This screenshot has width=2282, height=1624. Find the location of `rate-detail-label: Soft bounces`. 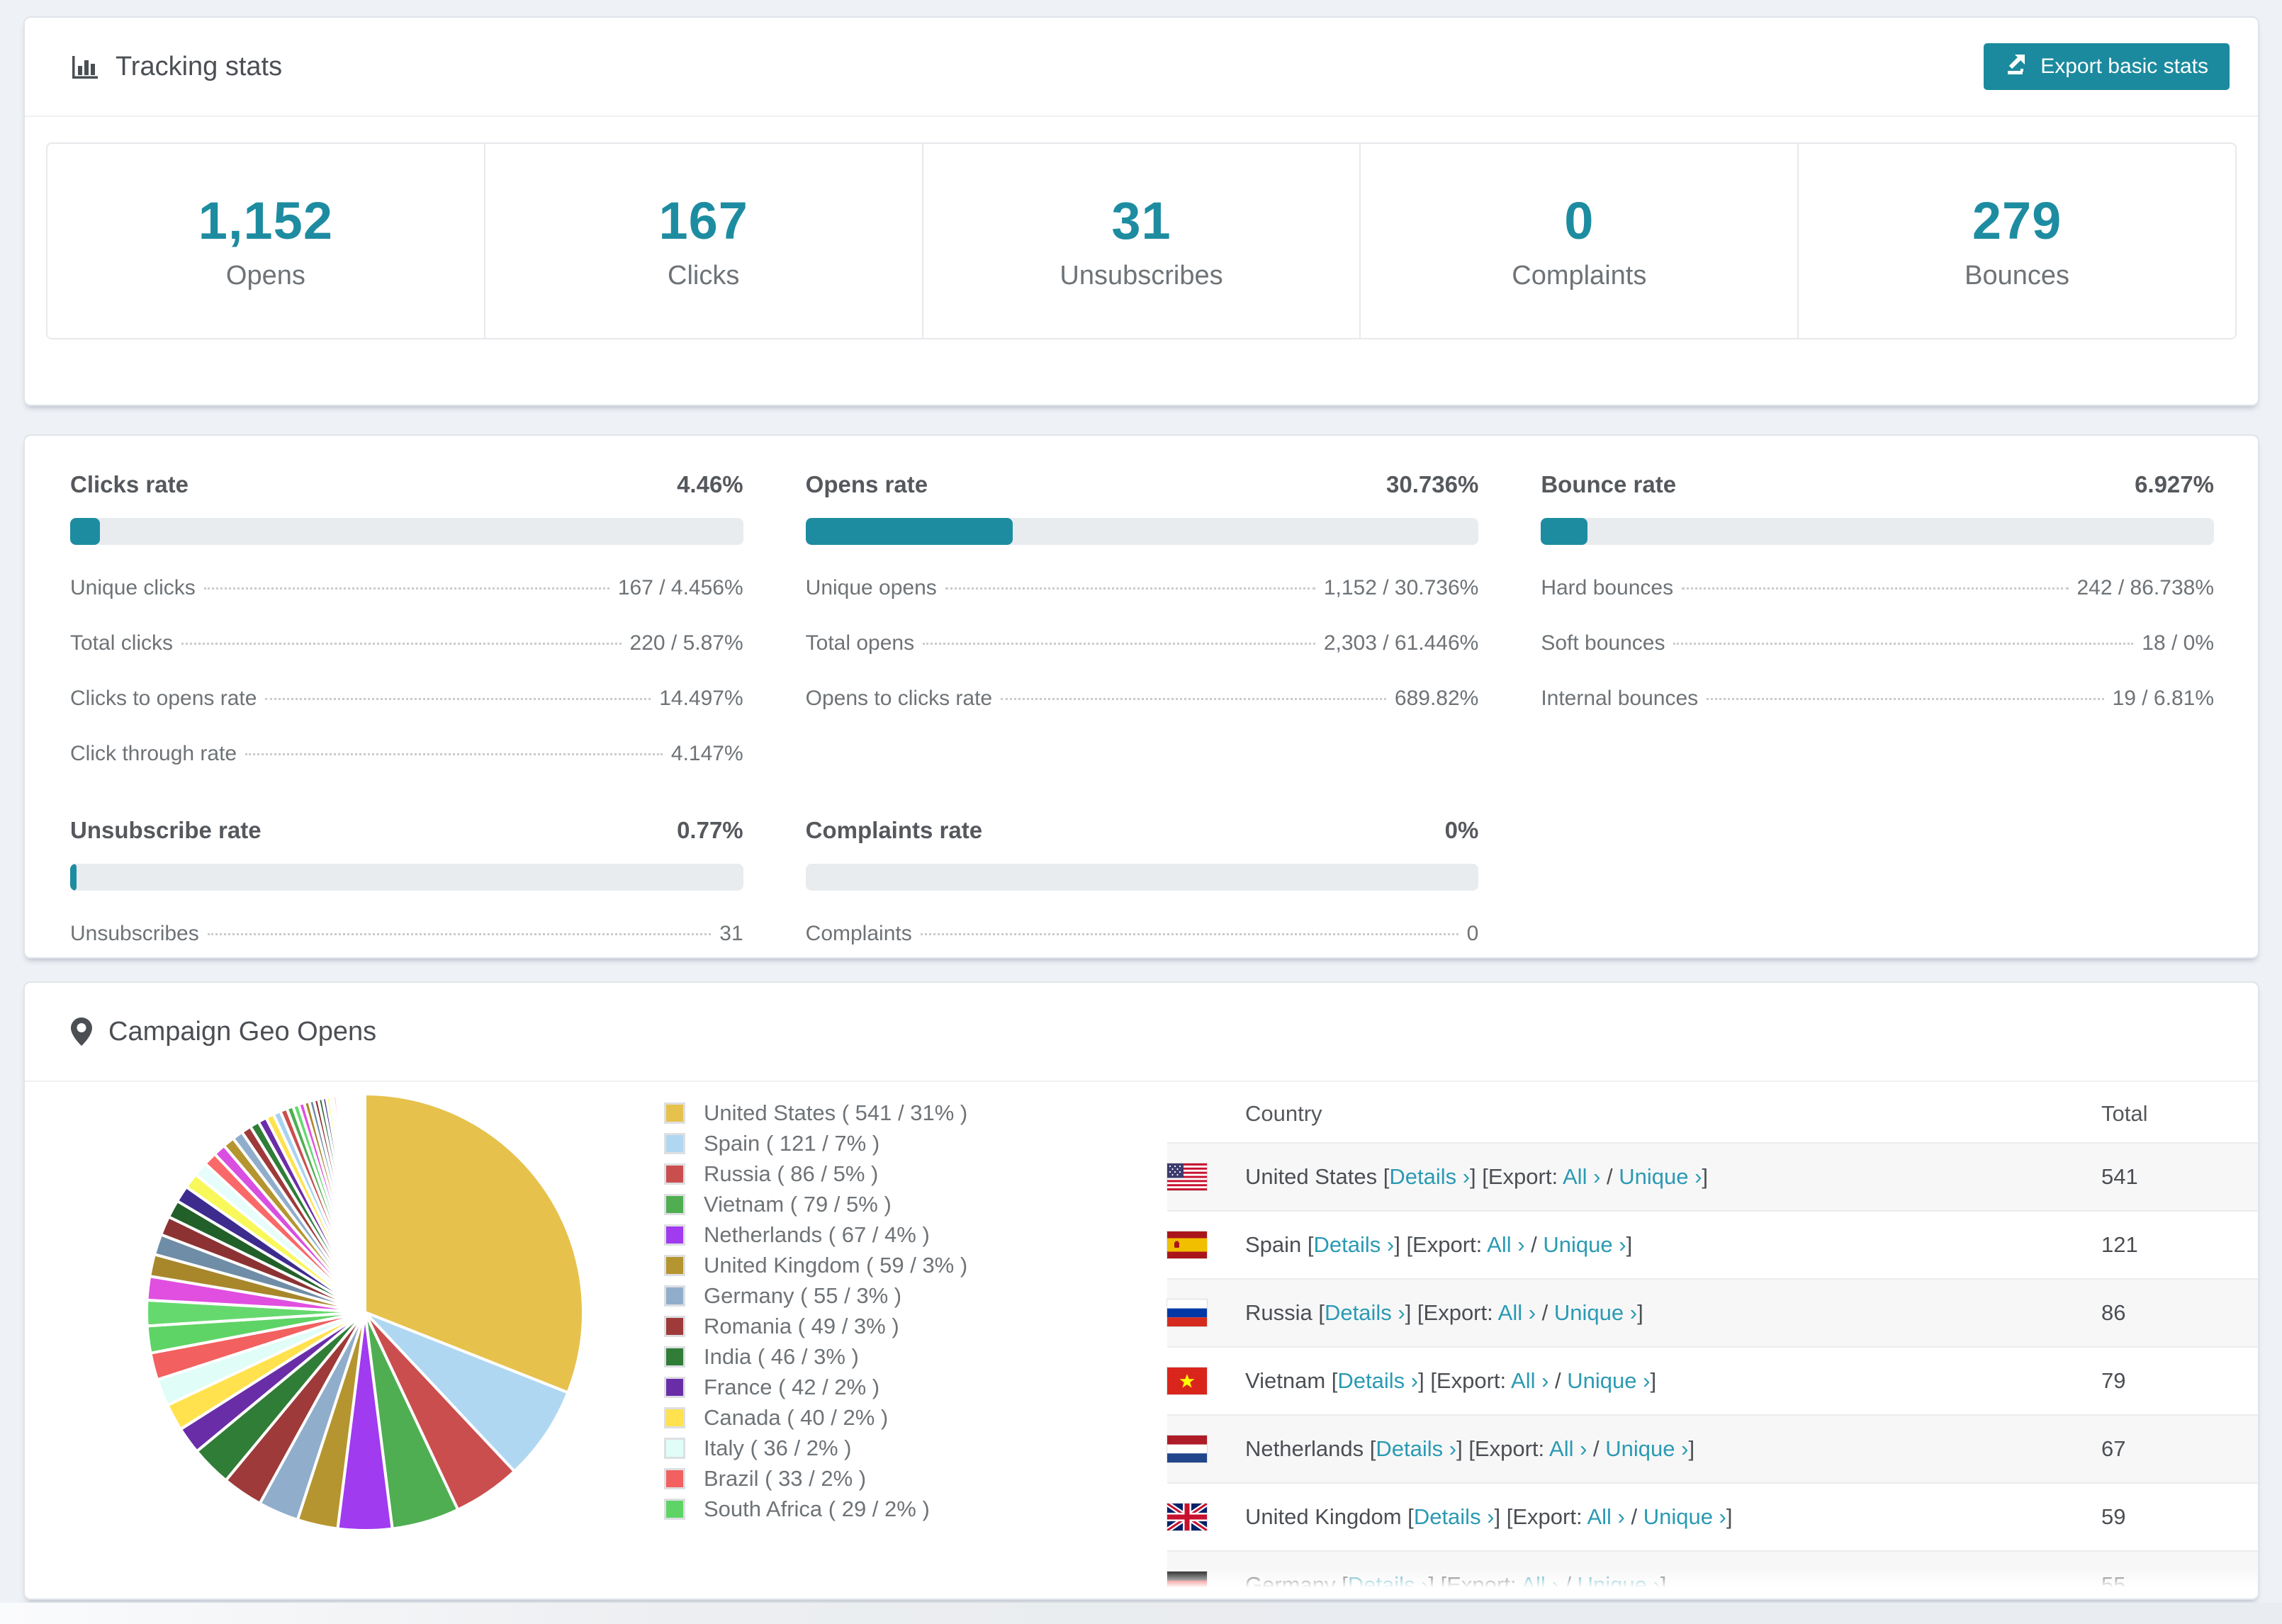

rate-detail-label: Soft bounces is located at coordinates (1603, 643).